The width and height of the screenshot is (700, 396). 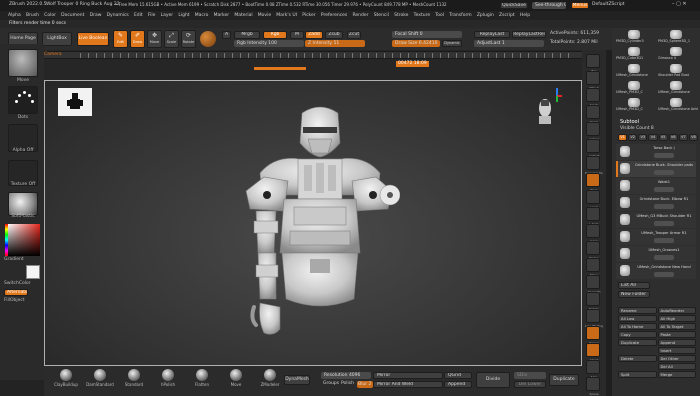 I want to click on nav-dynamic-persp-button: Dynamic Persp, so click(x=594, y=165).